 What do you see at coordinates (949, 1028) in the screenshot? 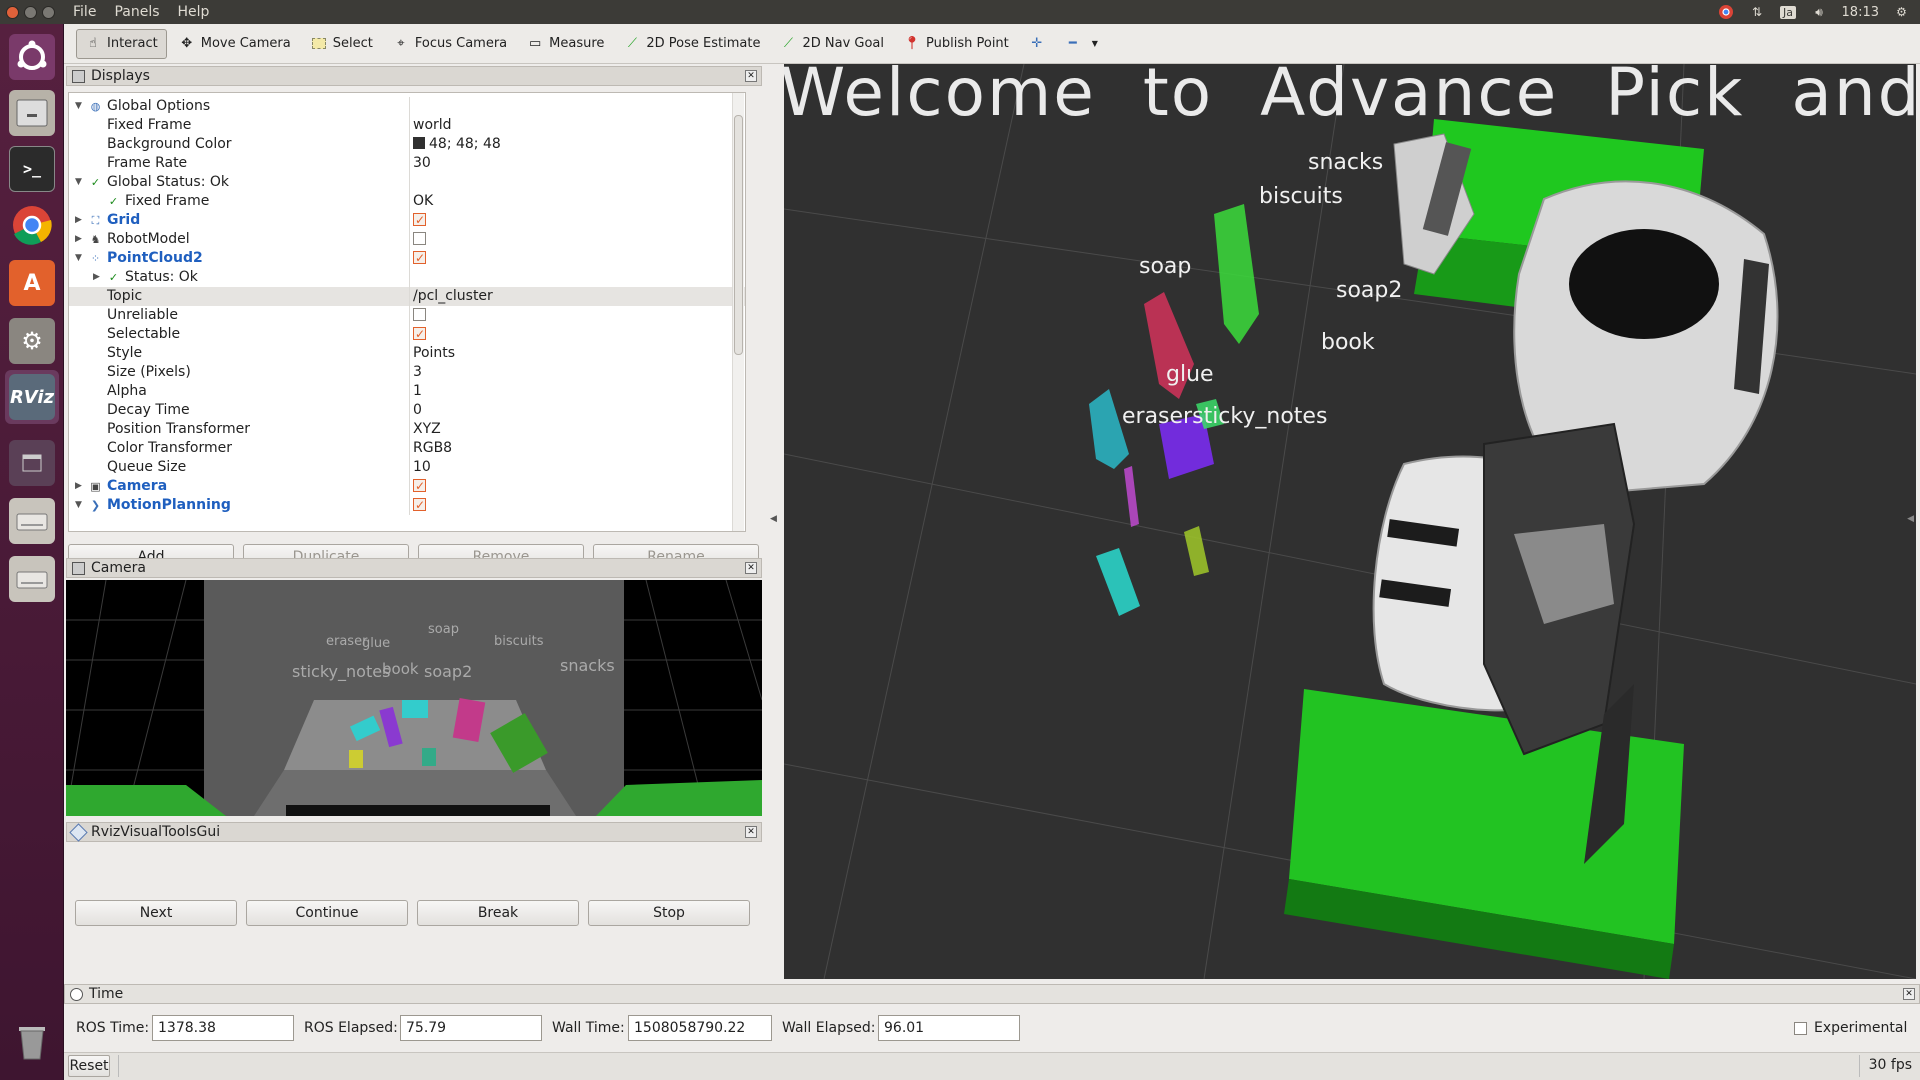
I see `wall-elapsed-field: 96.01` at bounding box center [949, 1028].